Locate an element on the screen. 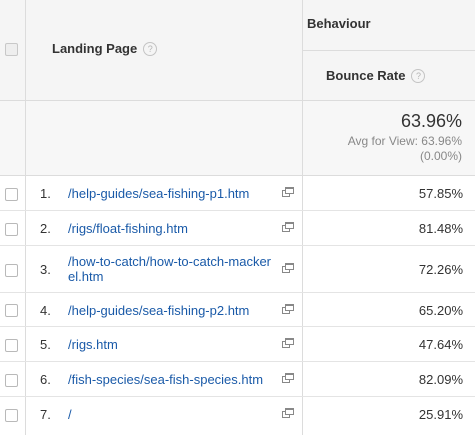 Image resolution: width=475 pixels, height=435 pixels. table-row: 7. / 25.91% is located at coordinates (237, 416).